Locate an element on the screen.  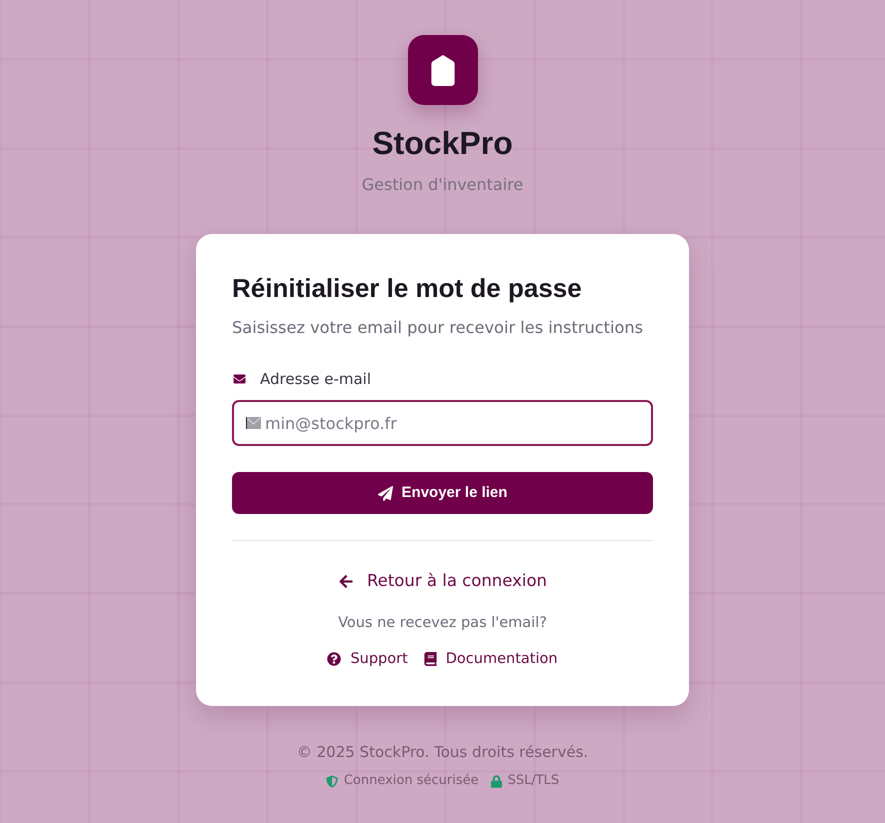
lock-icon is located at coordinates (496, 781).